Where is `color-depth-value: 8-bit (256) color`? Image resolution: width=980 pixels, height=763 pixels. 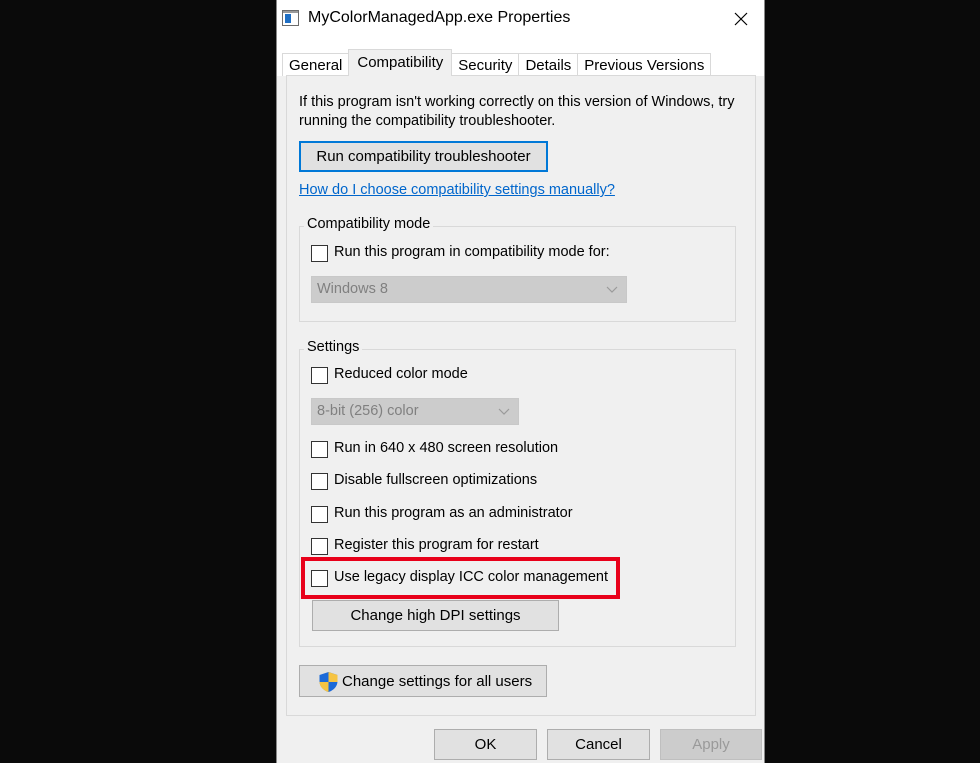 color-depth-value: 8-bit (256) color is located at coordinates (368, 411).